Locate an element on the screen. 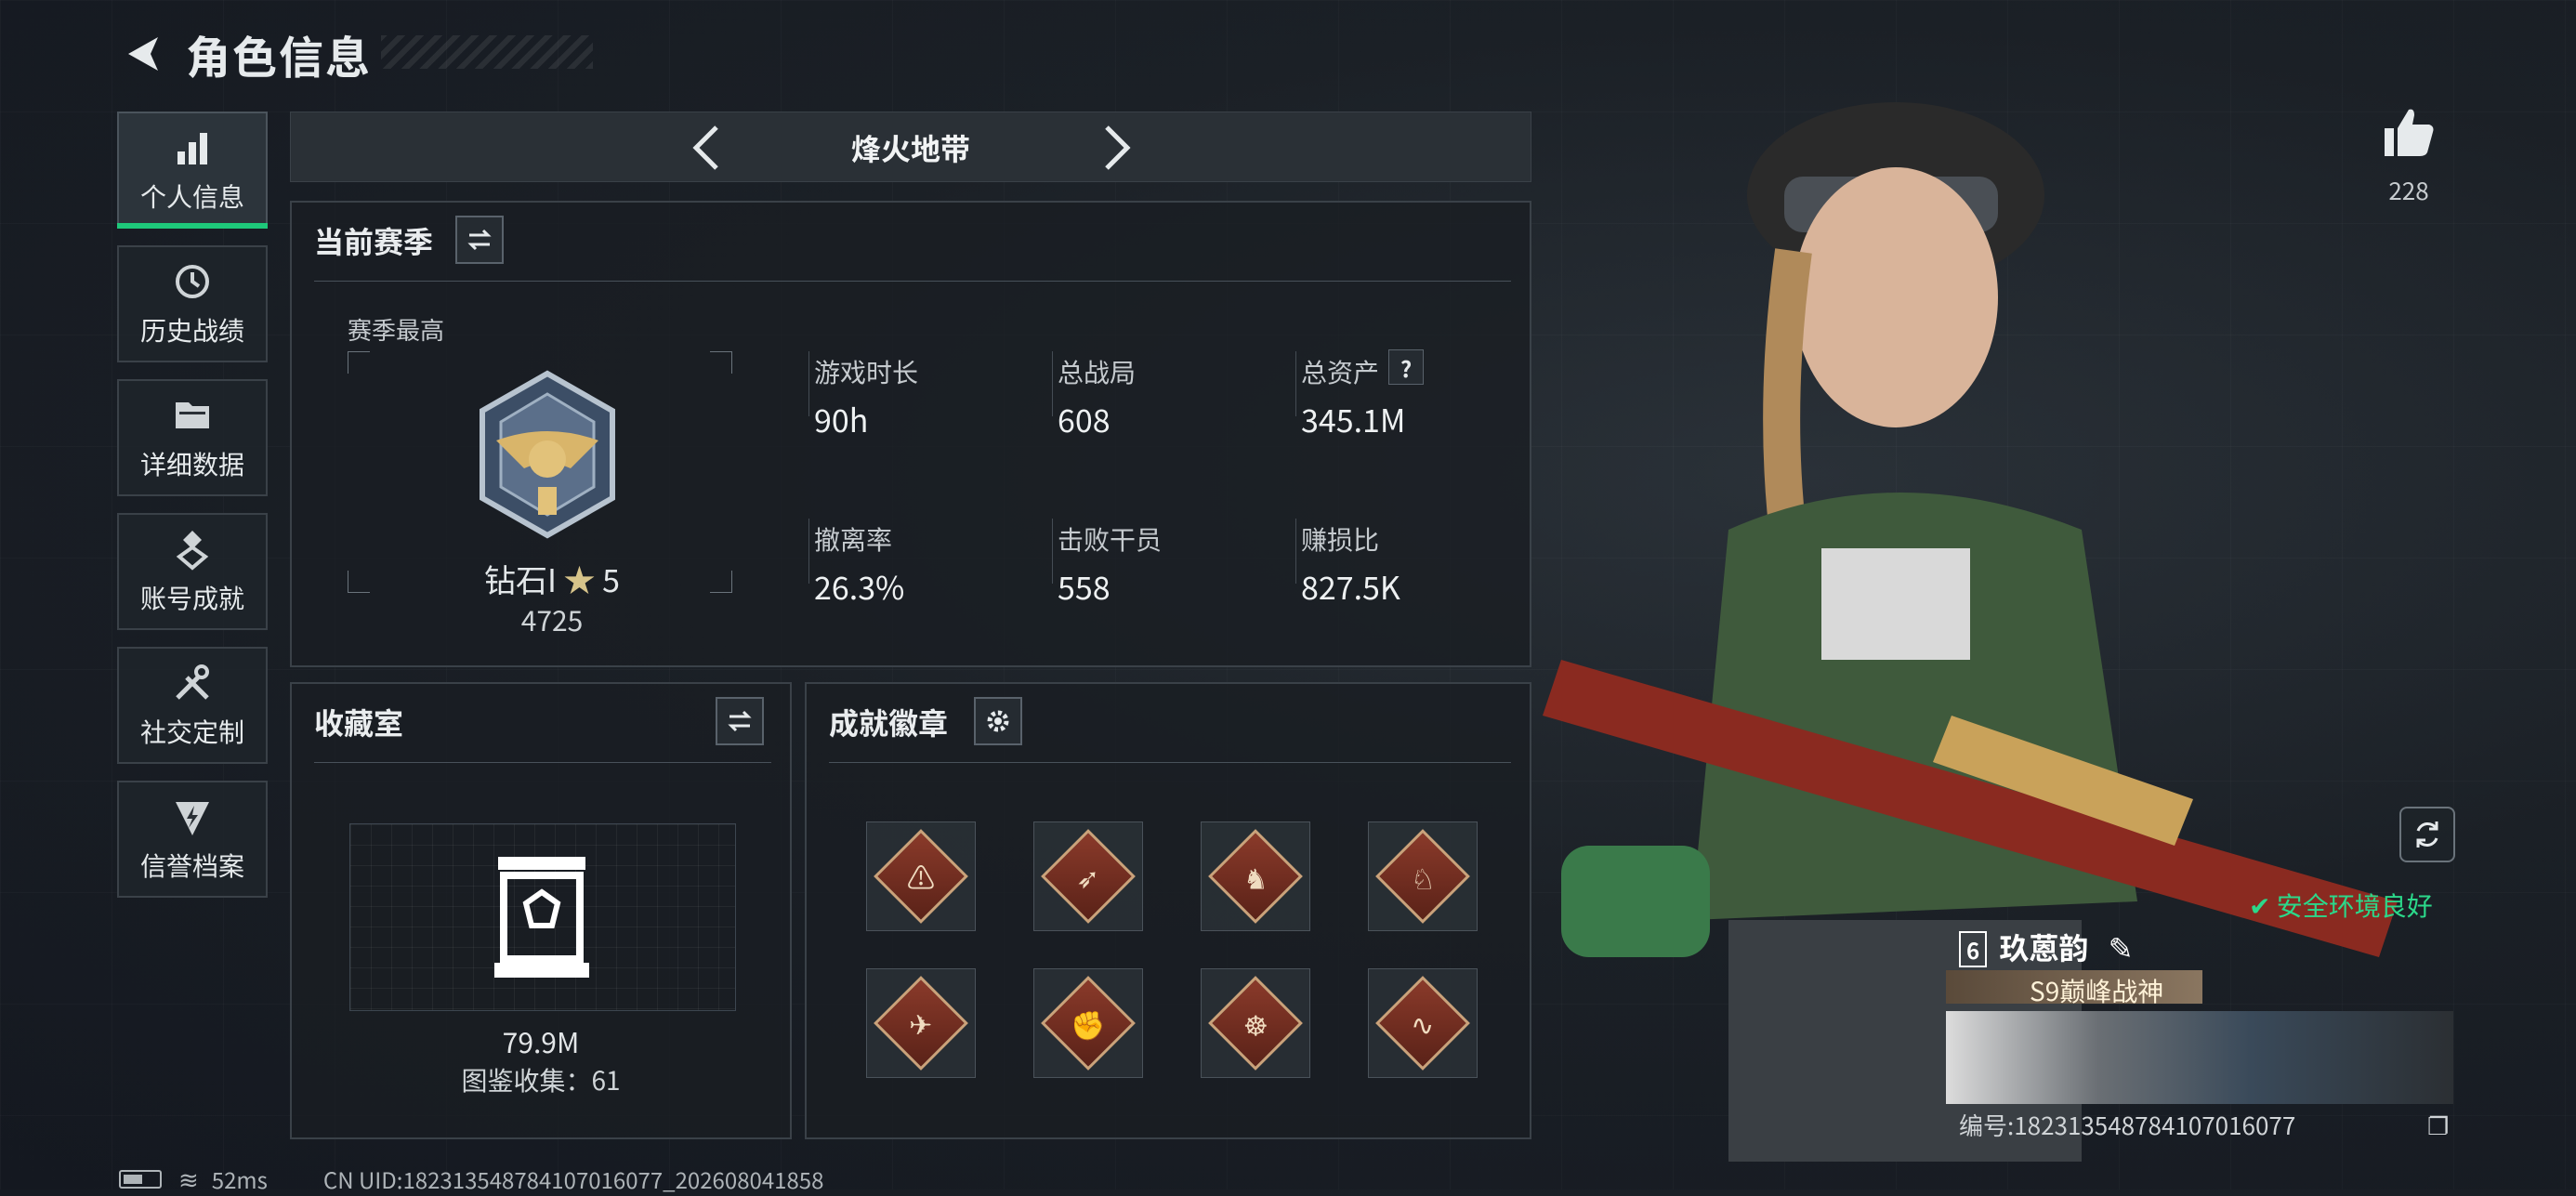  badge-settings-button is located at coordinates (998, 721).